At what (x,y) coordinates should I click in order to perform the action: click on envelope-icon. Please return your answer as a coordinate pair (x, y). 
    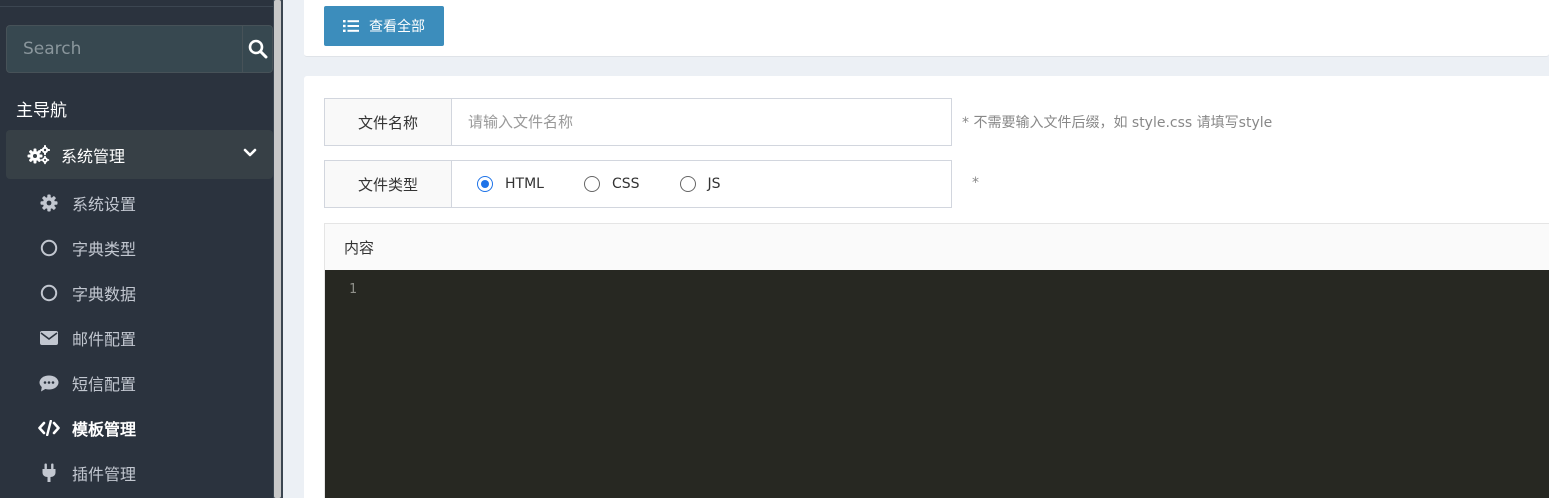
    Looking at the image, I should click on (49, 338).